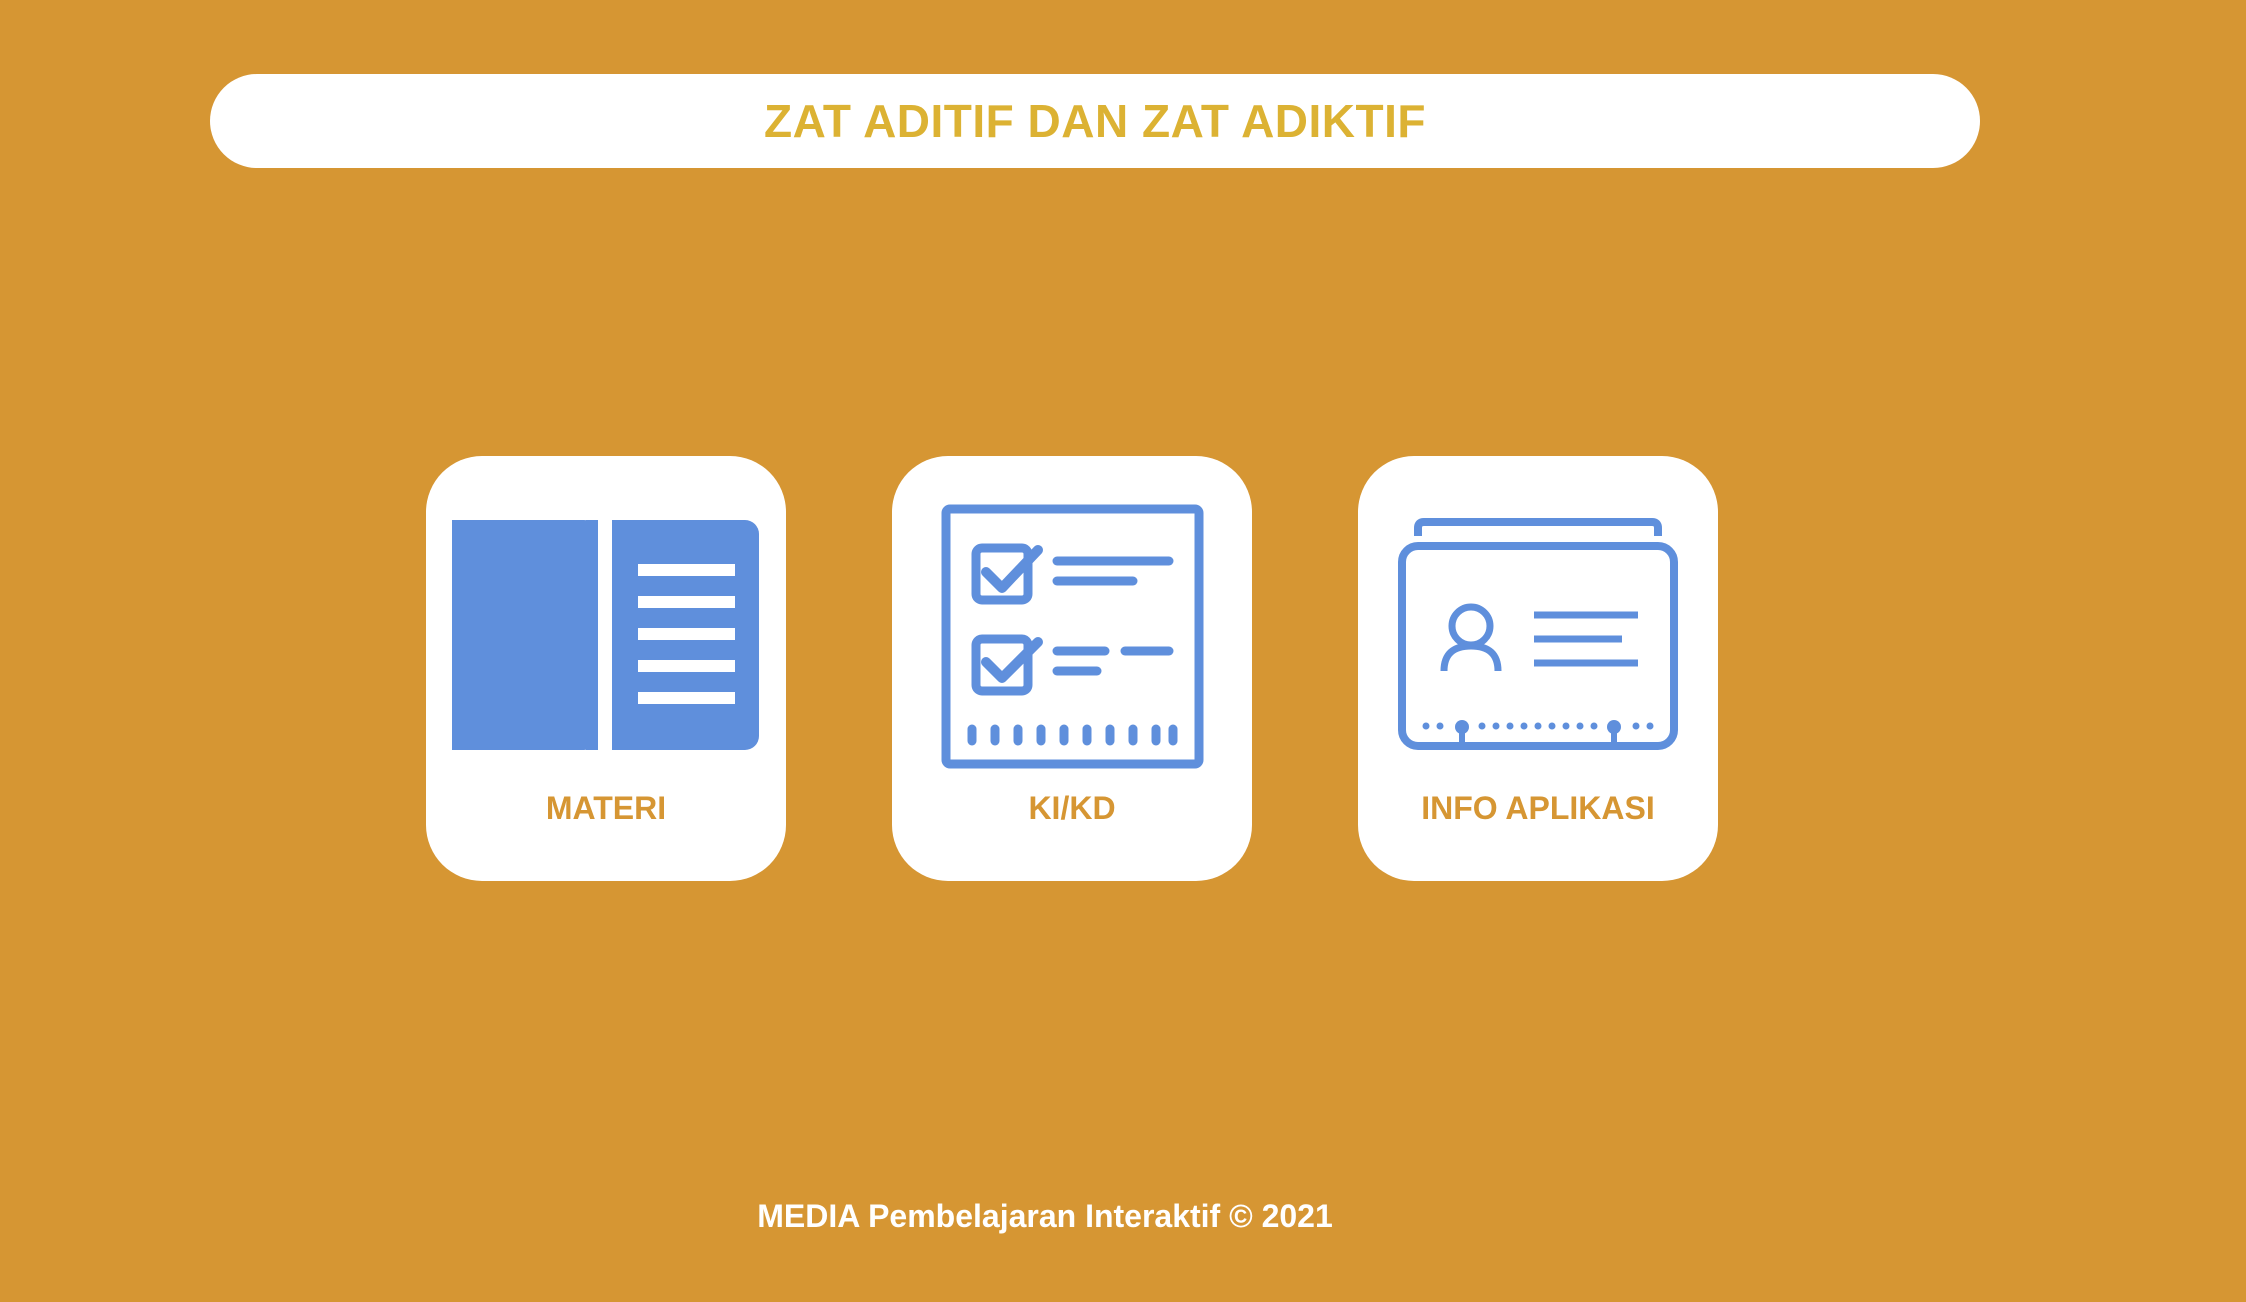  I want to click on footer-copyright: MEDIA Pembelajaran Interaktif © 2021, so click(1045, 1216).